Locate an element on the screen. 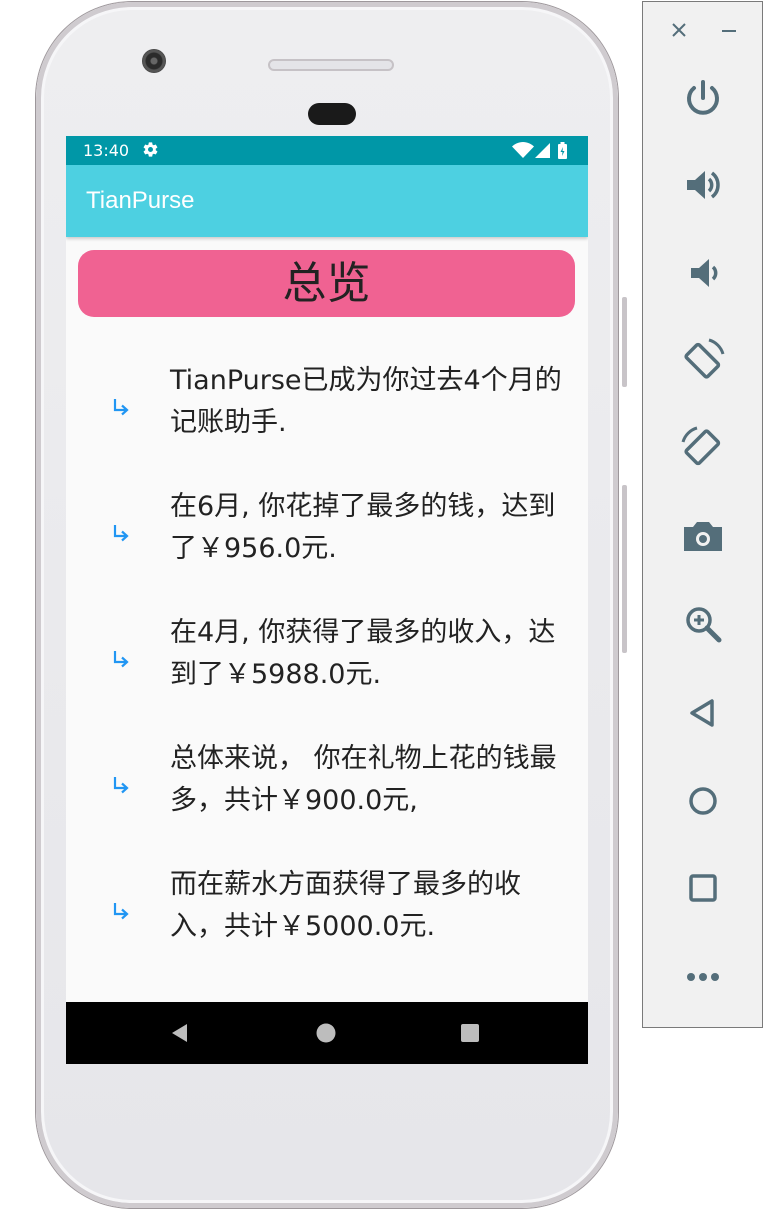 The image size is (764, 1222). front-camera is located at coordinates (154, 61).